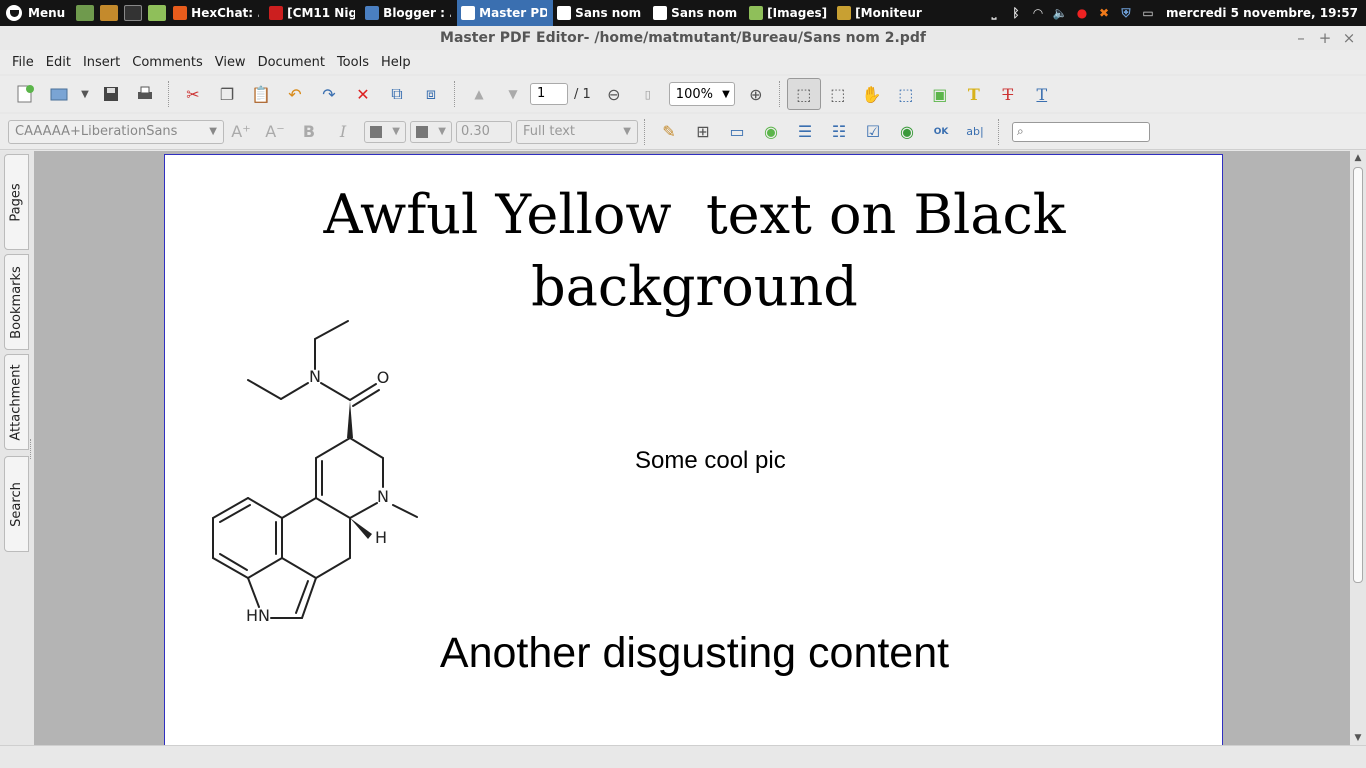  Describe the element at coordinates (343, 132) in the screenshot. I see `italic-icon: I` at that location.